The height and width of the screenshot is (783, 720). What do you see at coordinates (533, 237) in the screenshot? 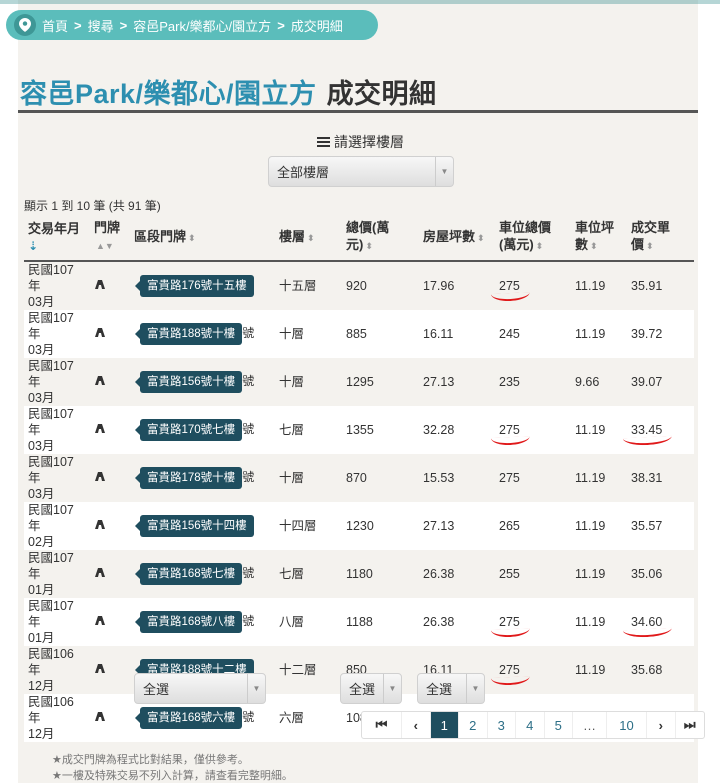
I see `col-parking-header: 車位總價 (萬元) ⬍` at bounding box center [533, 237].